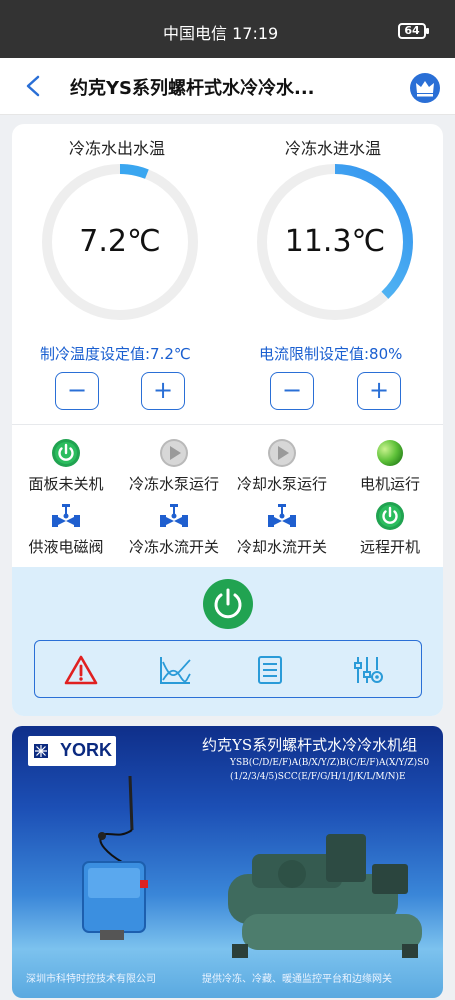 This screenshot has height=1000, width=455. What do you see at coordinates (425, 88) in the screenshot?
I see `crown-icon` at bounding box center [425, 88].